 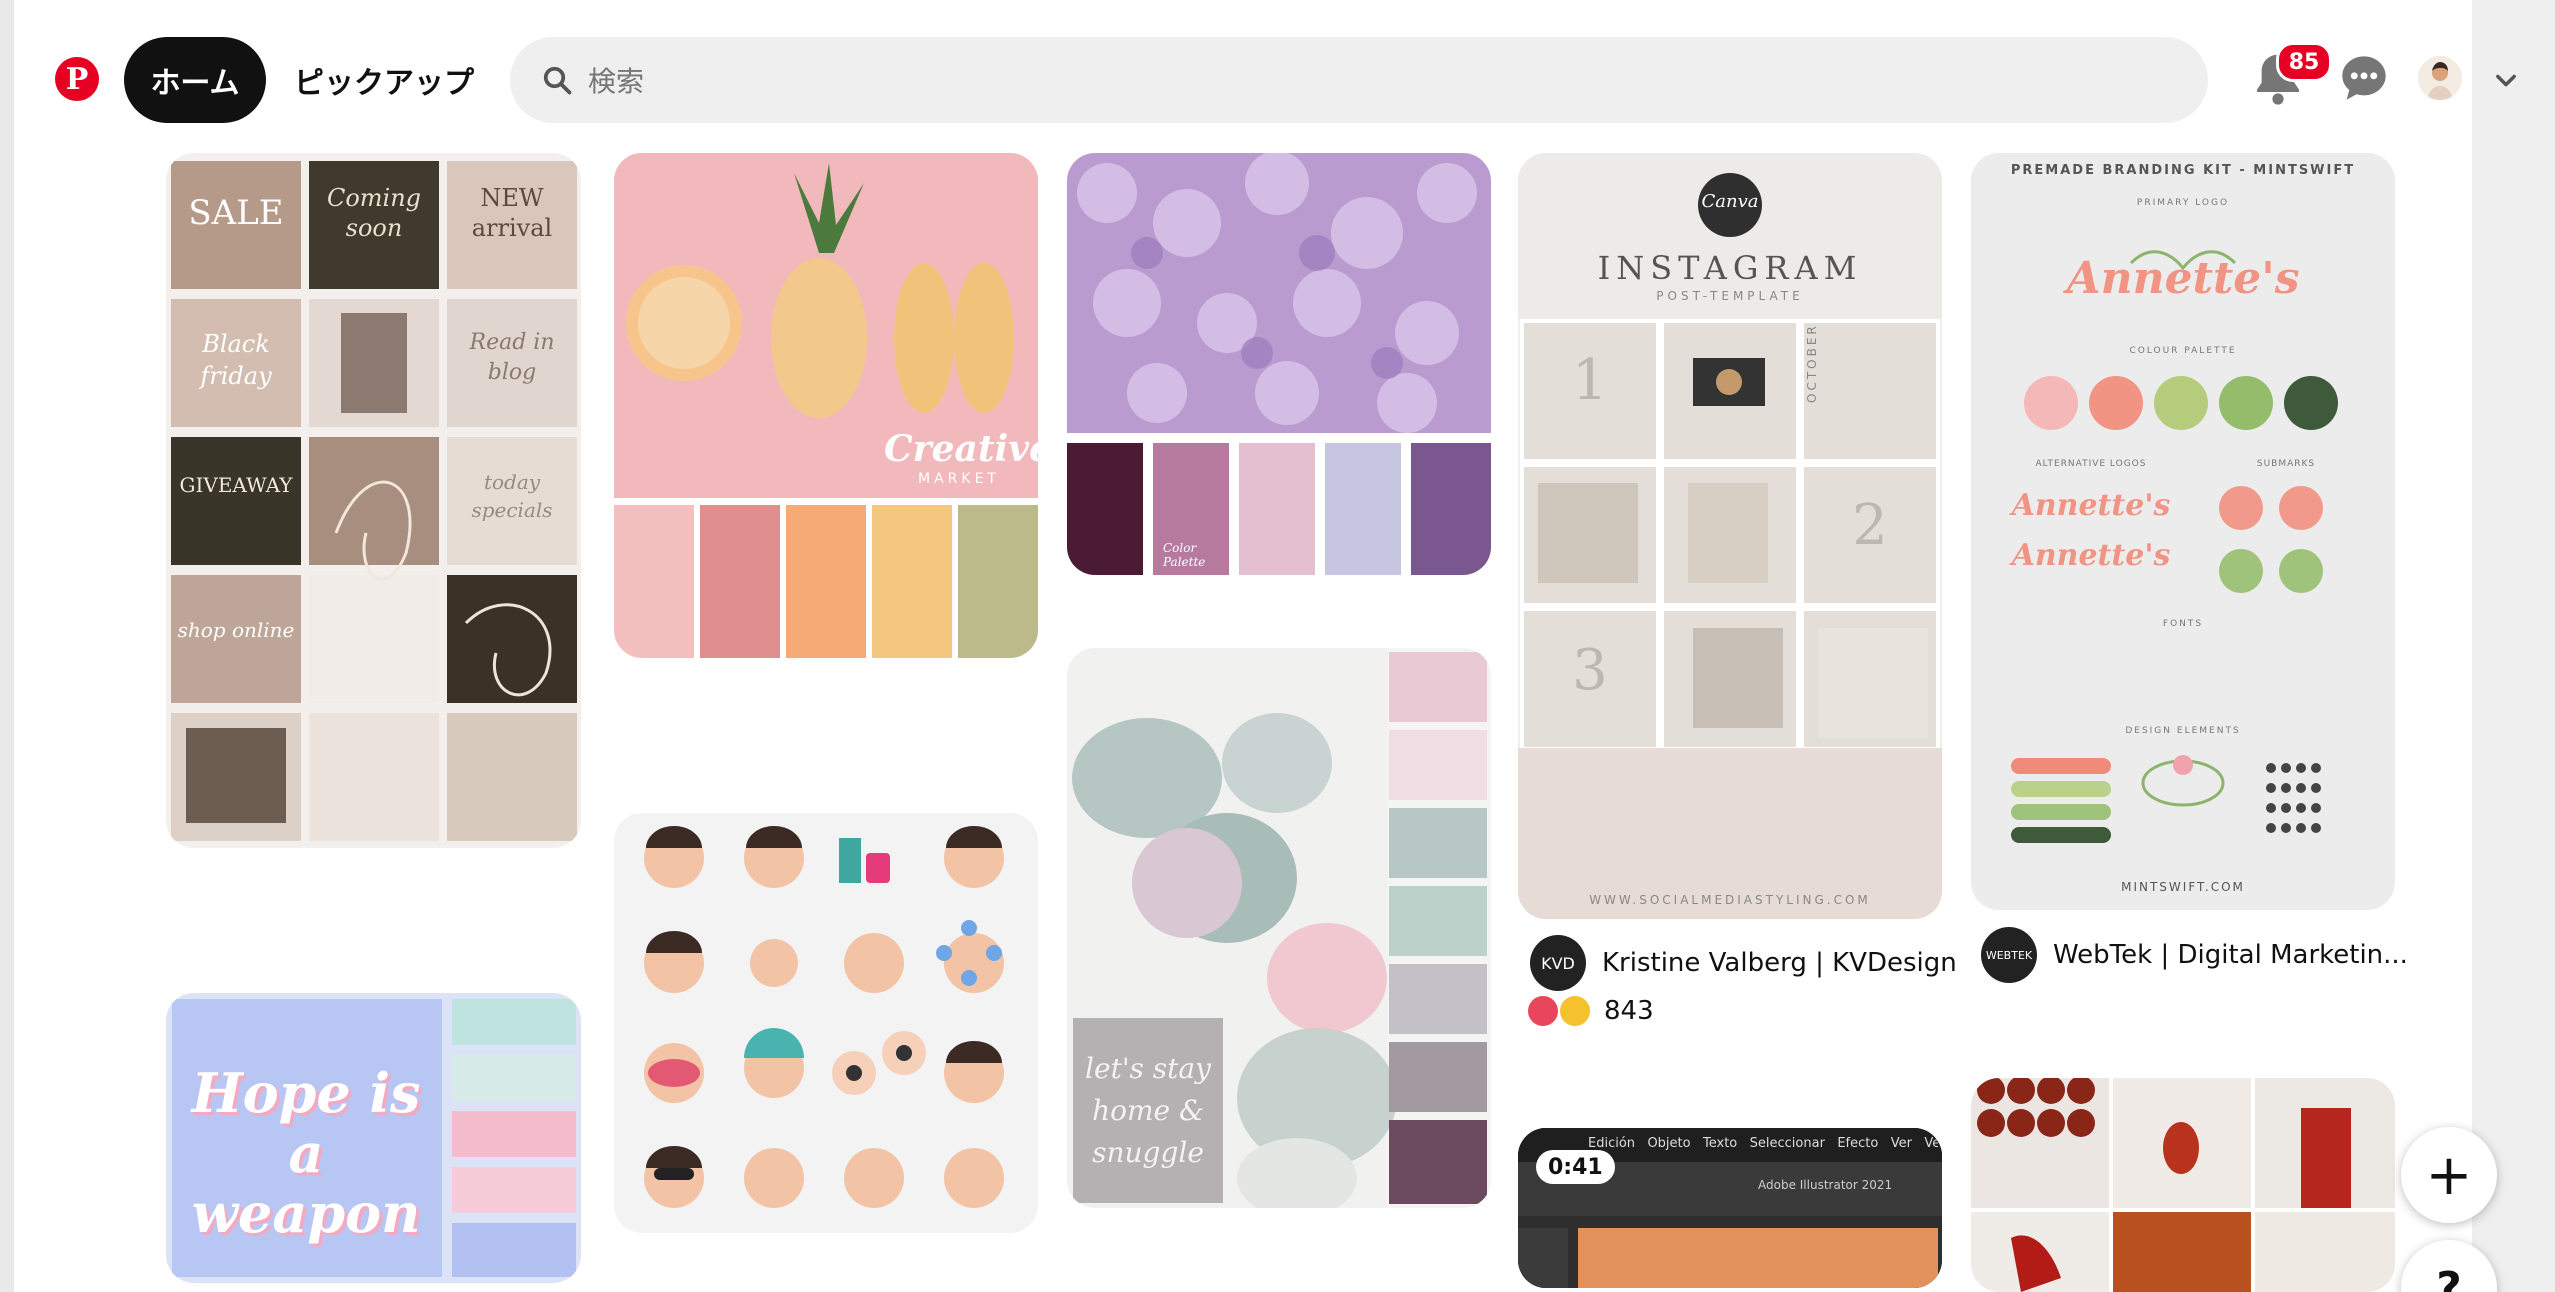 I want to click on pin-creative-market-palette: Creative MARKET, so click(x=826, y=405).